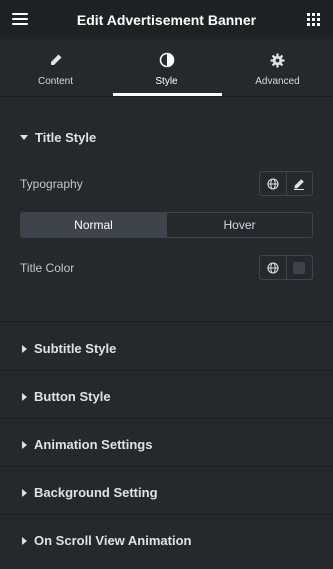 The image size is (333, 569). I want to click on hamburger-menu-icon, so click(20, 19).